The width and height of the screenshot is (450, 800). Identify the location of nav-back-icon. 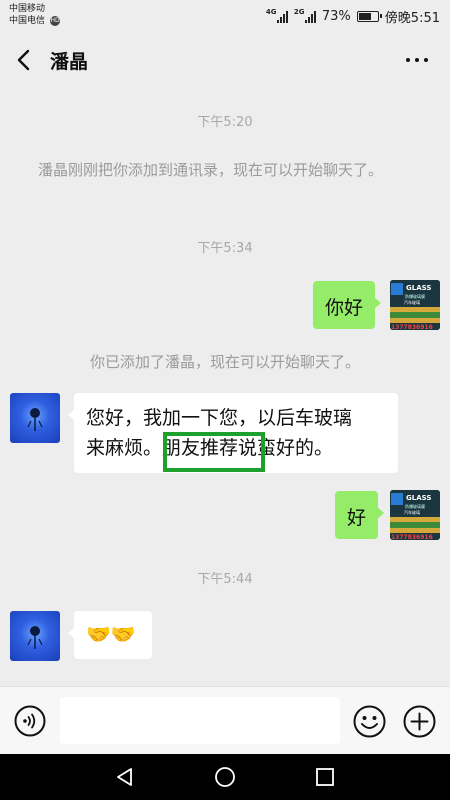
(124, 777).